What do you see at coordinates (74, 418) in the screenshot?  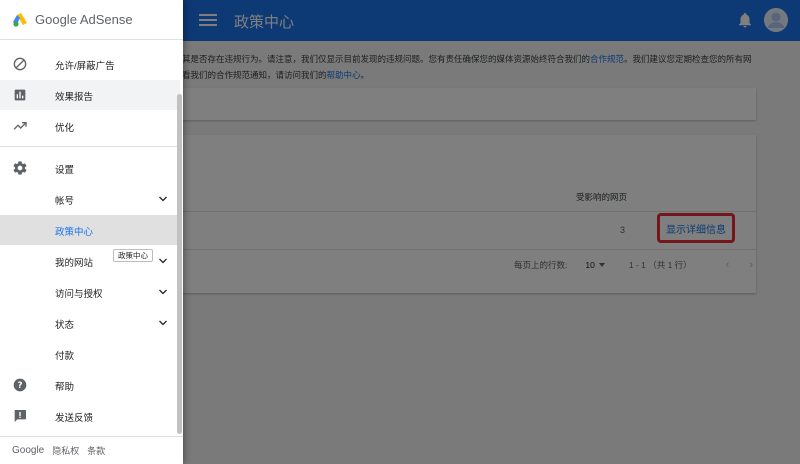 I see `nav-item-label: 发送反馈` at bounding box center [74, 418].